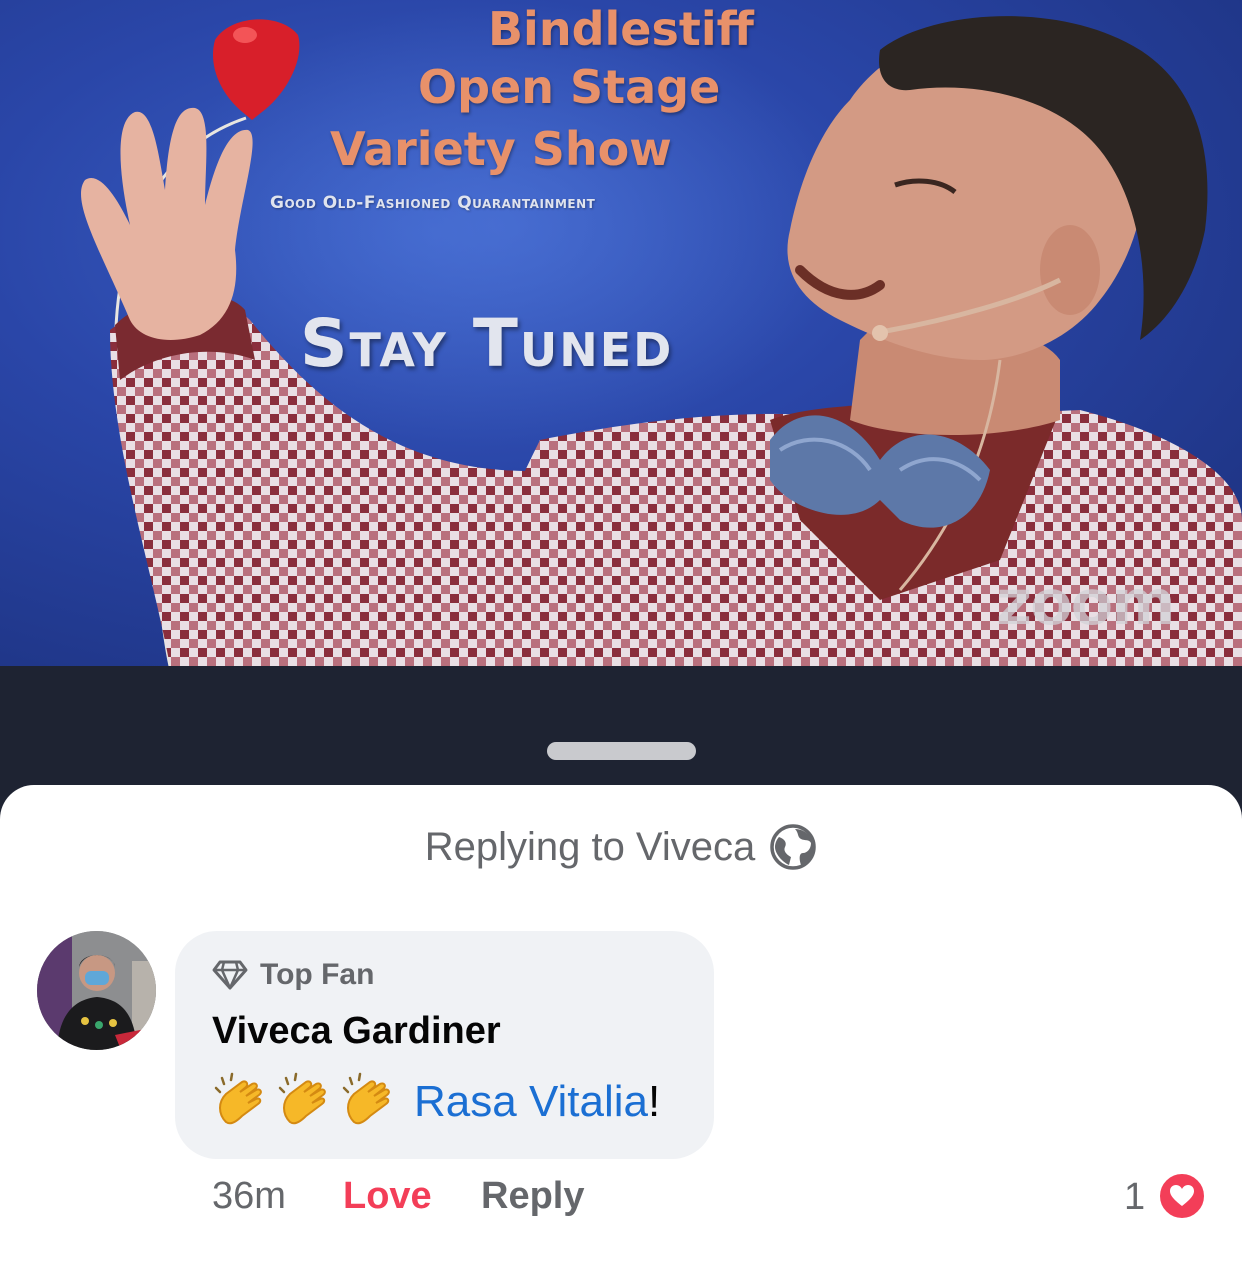 This screenshot has width=1242, height=1267. What do you see at coordinates (654, 1101) in the screenshot?
I see `comment-trailing-text: !` at bounding box center [654, 1101].